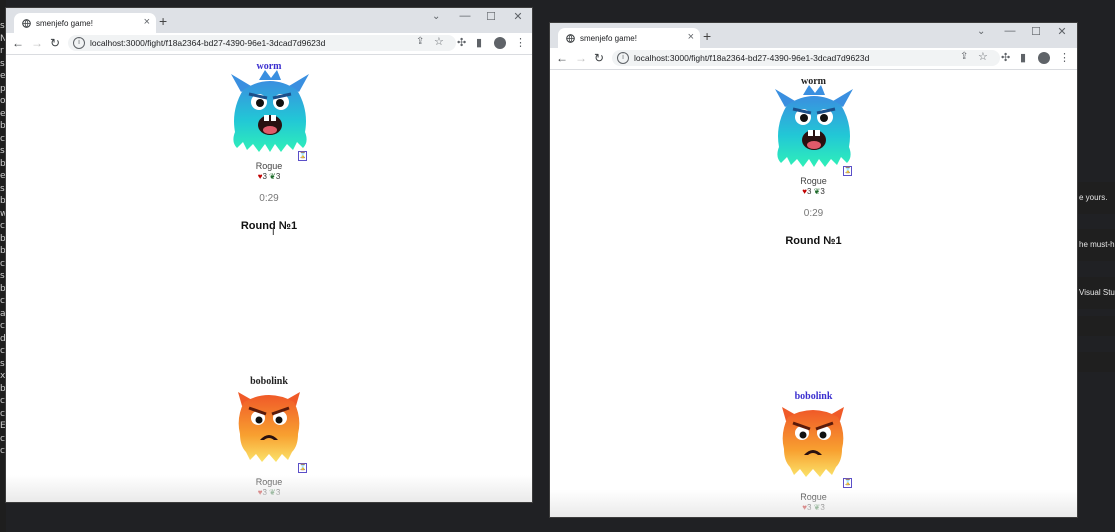 The width and height of the screenshot is (1115, 532). I want to click on snippet-1: e yours., so click(1096, 198).